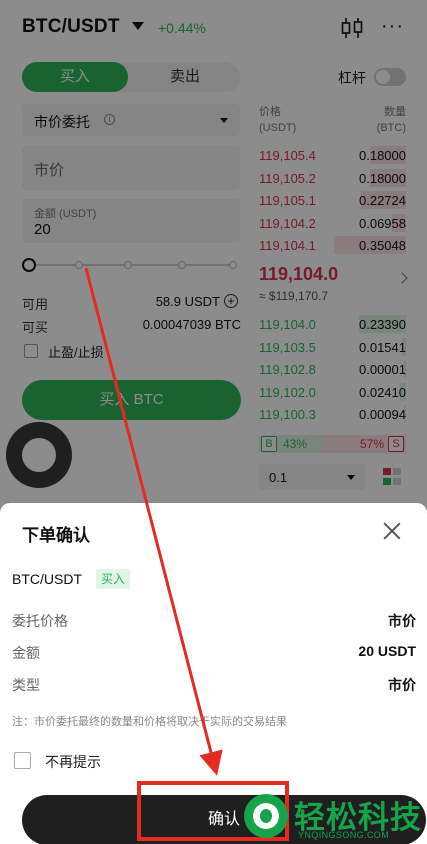 This screenshot has width=427, height=844. What do you see at coordinates (73, 762) in the screenshot?
I see `dont-show-again-label: 不再提示` at bounding box center [73, 762].